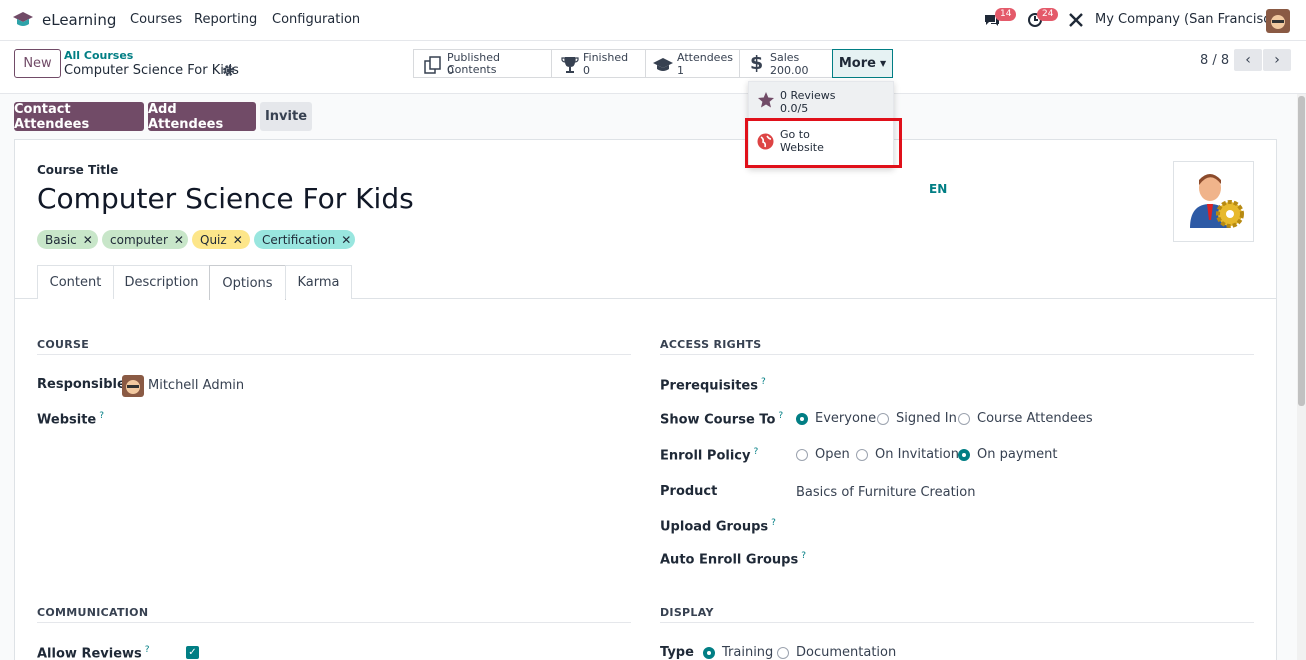  What do you see at coordinates (886, 492) in the screenshot?
I see `product-field: Basics of Furniture Creation` at bounding box center [886, 492].